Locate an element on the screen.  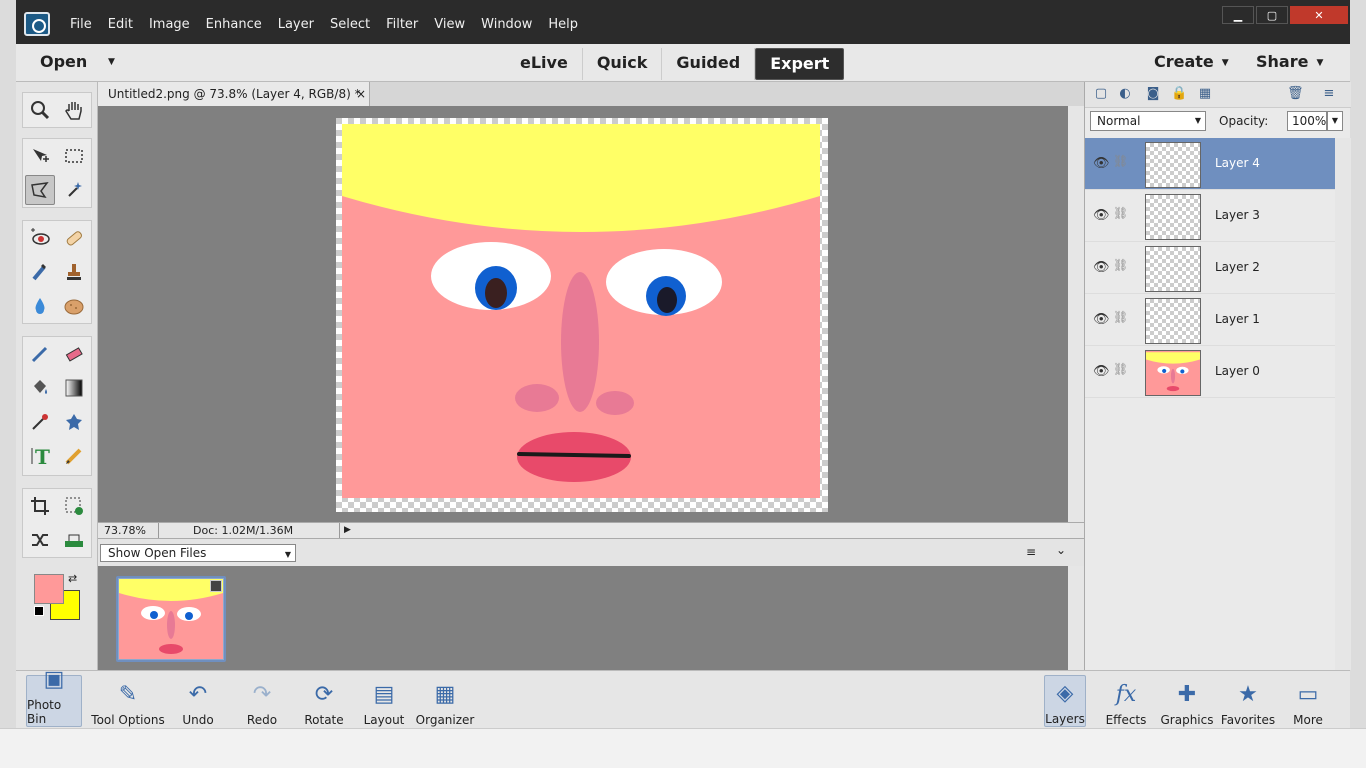
swap-colors-icon: ⇄ is located at coordinates (72, 578).